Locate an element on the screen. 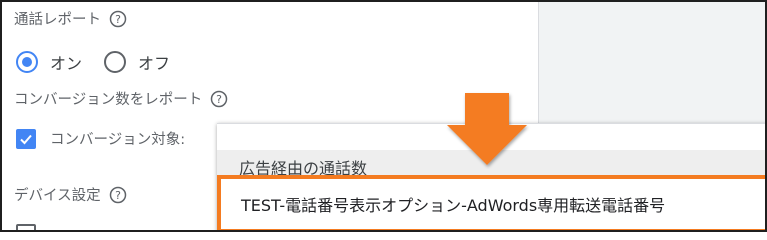 This screenshot has width=767, height=240. call-report-title: 通話レポート is located at coordinates (57, 20).